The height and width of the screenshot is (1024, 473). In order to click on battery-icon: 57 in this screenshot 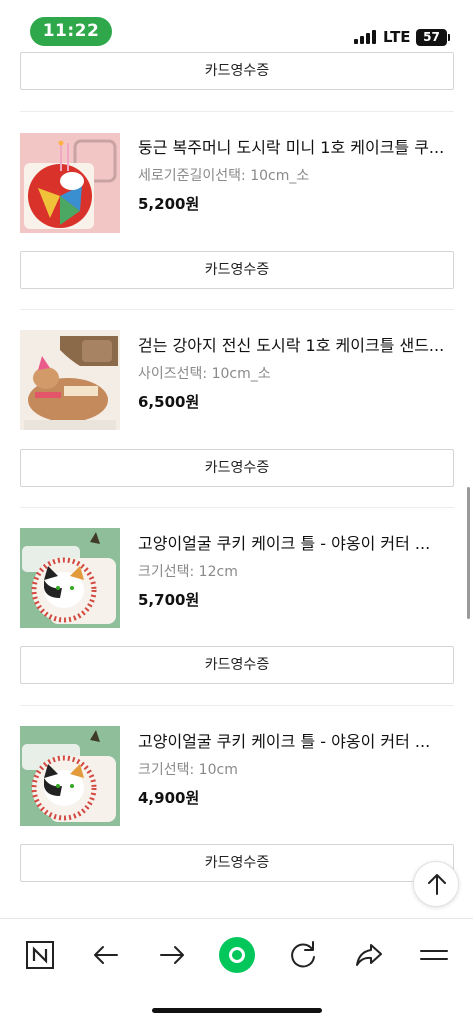, I will do `click(433, 37)`.